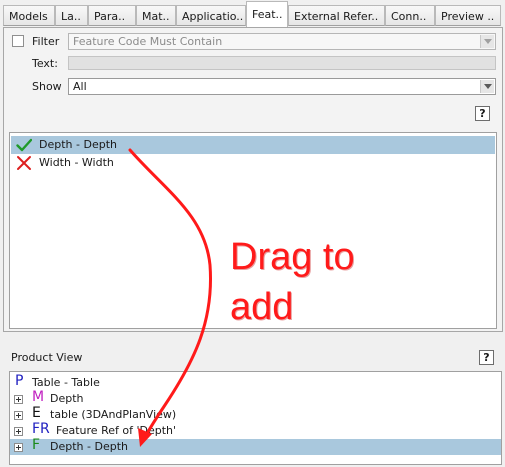  I want to click on drag-annotation: Drag to add, so click(292, 282).